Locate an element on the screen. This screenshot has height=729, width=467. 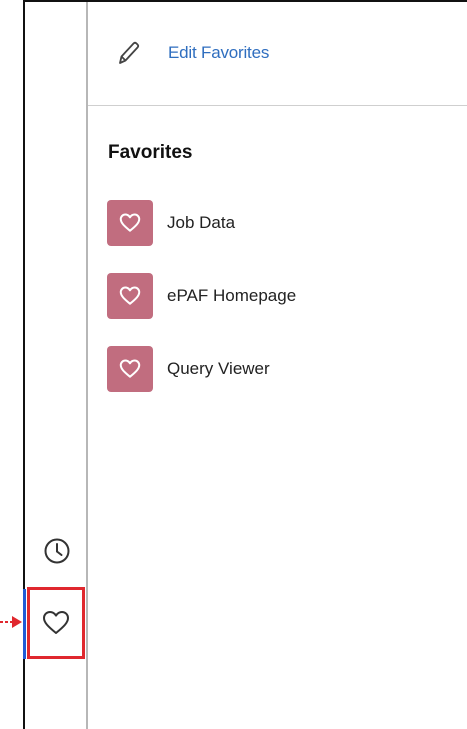
favorite-item-label: ePAF Homepage is located at coordinates (232, 295).